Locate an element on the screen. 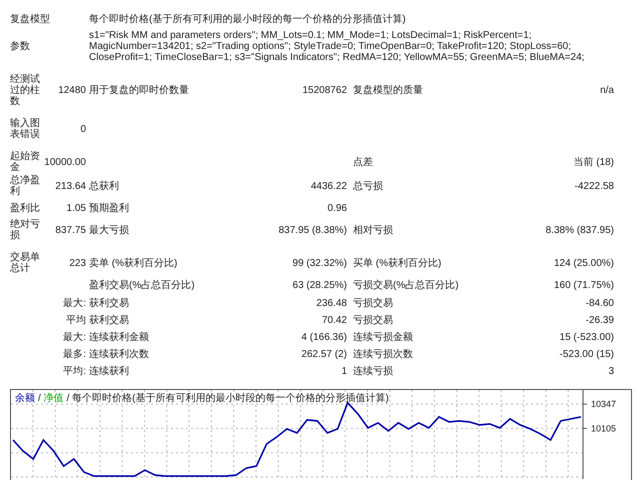 The width and height of the screenshot is (640, 480). row-label: 复盘模型 is located at coordinates (30, 19).